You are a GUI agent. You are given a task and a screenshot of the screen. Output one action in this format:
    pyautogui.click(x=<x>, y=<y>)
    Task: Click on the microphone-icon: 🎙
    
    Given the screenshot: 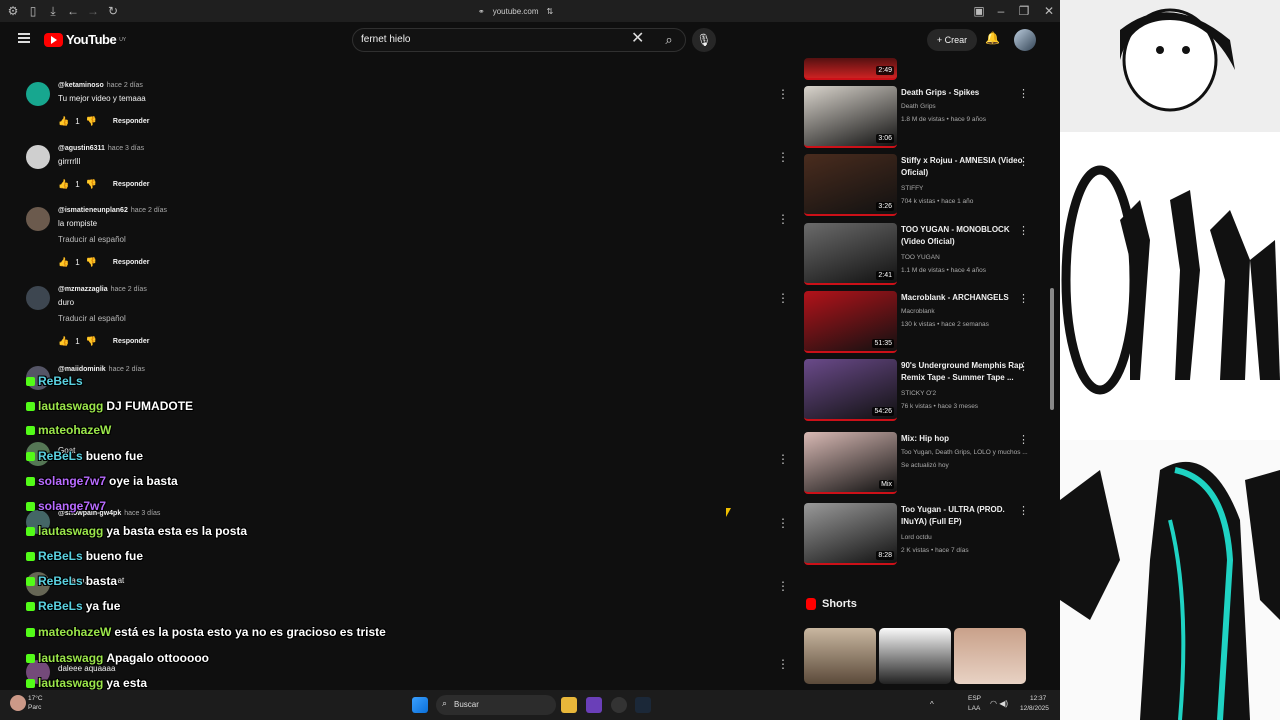 What is the action you would take?
    pyautogui.click(x=704, y=40)
    